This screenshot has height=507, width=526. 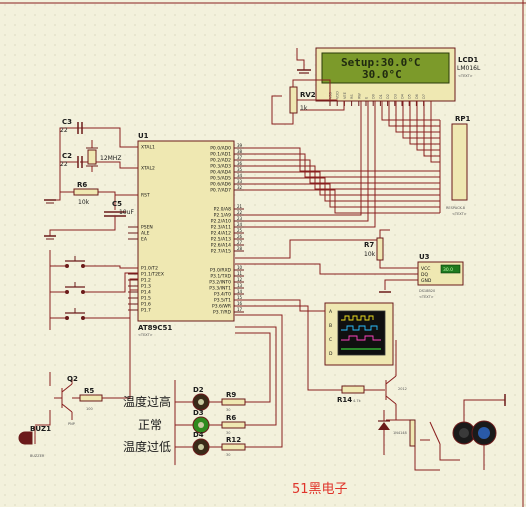 I want to click on mcu-left-pin-label: P1.1/T2EX, so click(x=152, y=275).